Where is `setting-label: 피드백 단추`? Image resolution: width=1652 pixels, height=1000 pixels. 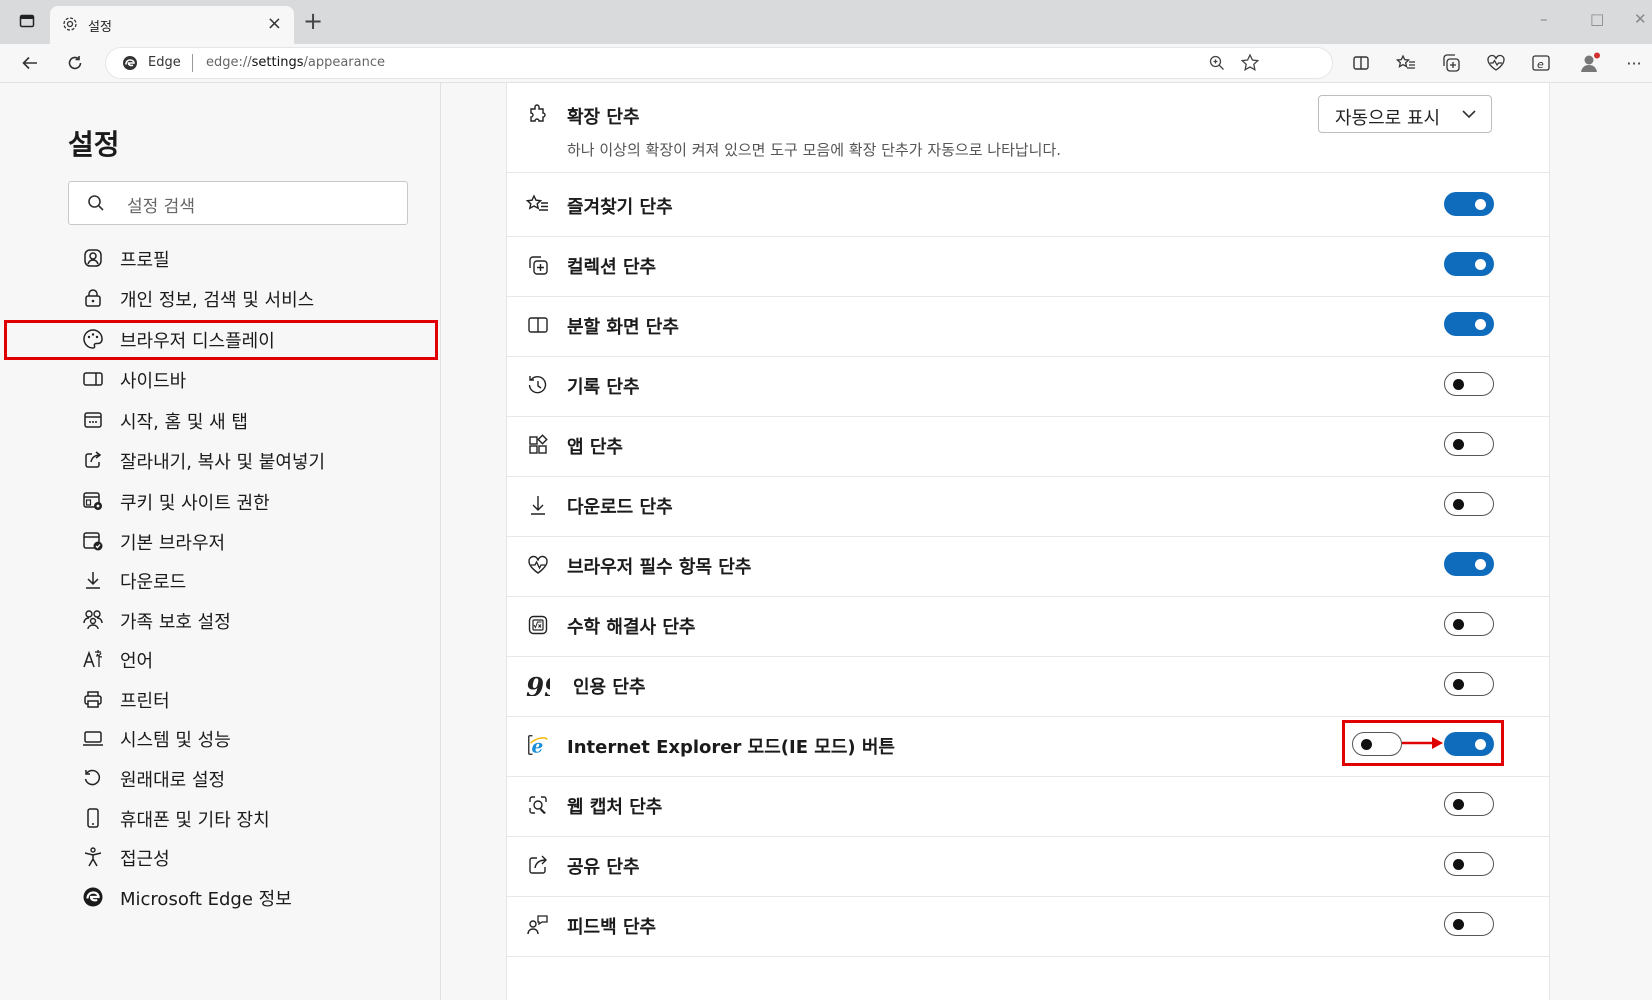 setting-label: 피드백 단추 is located at coordinates (612, 927).